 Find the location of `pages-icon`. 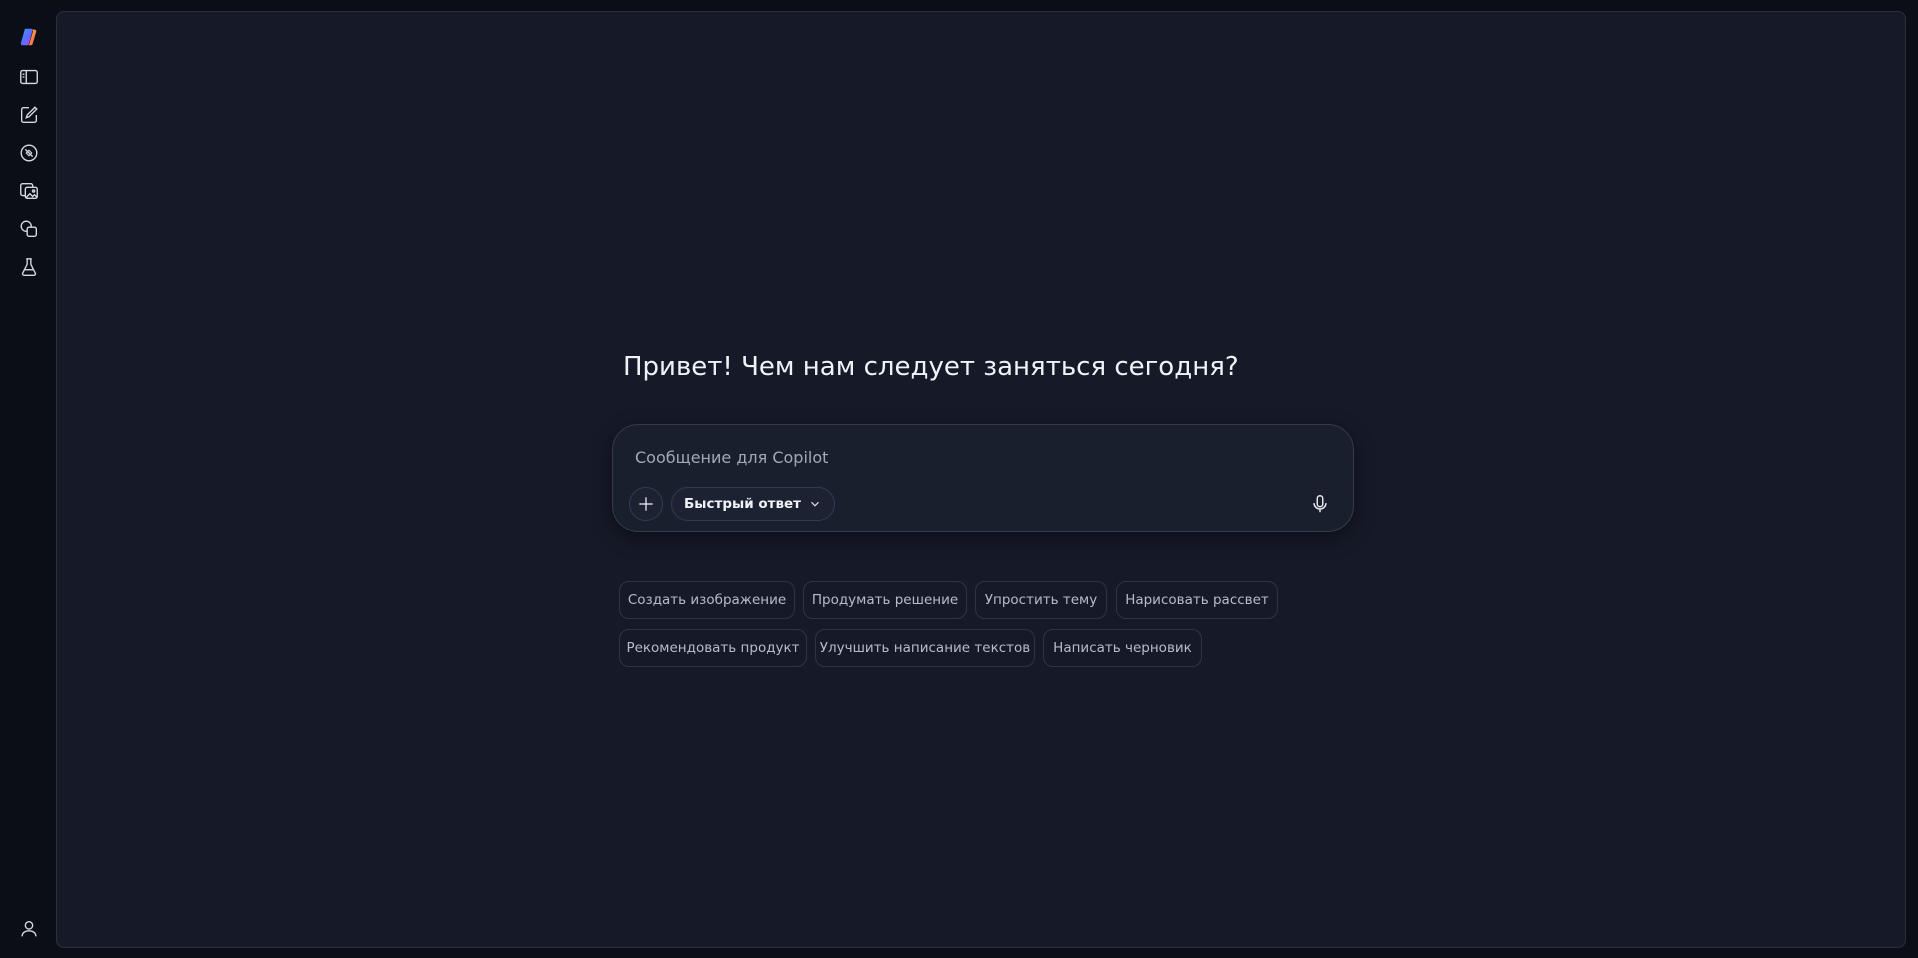

pages-icon is located at coordinates (29, 229).